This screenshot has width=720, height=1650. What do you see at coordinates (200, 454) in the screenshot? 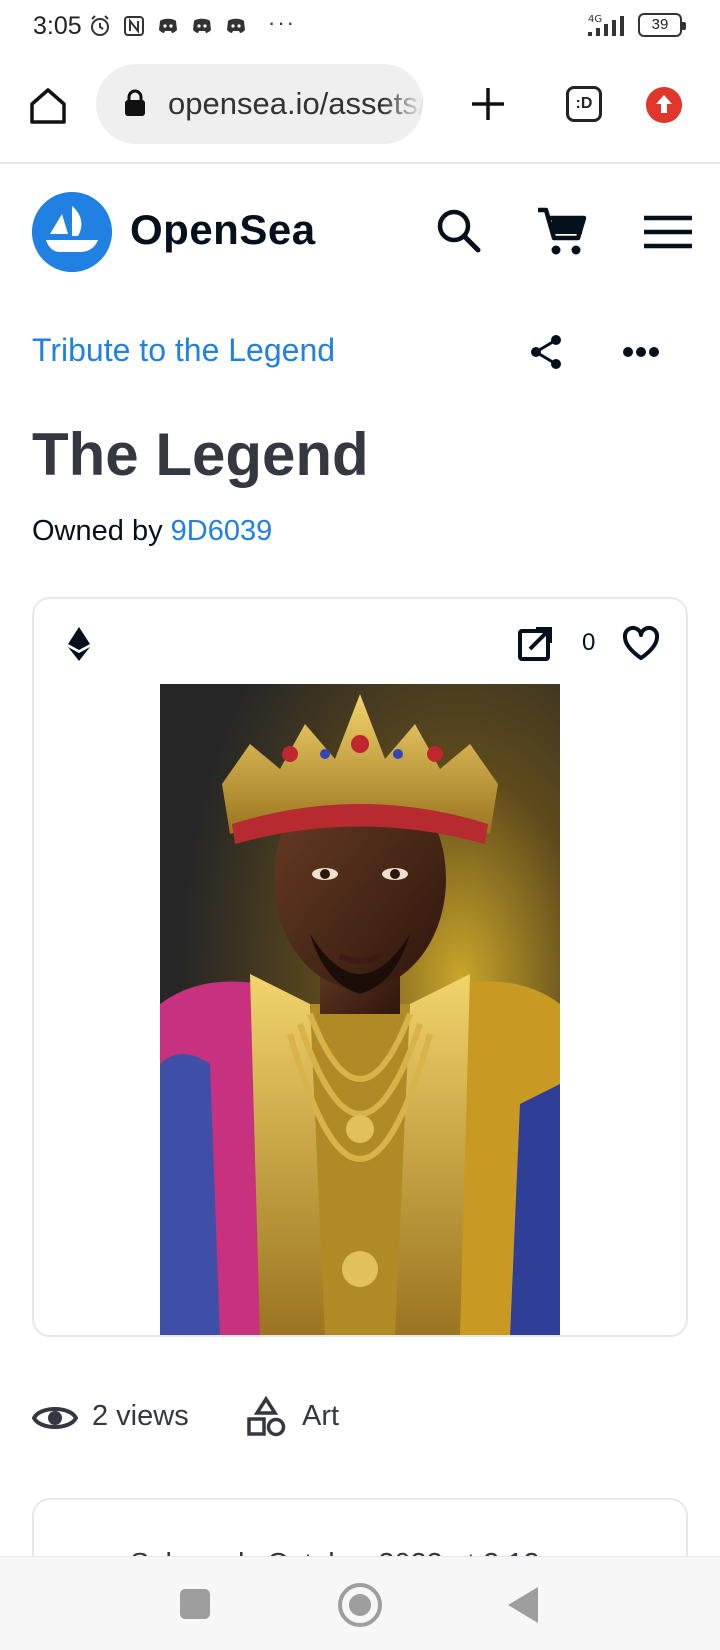
I see `asset-title: The Legend` at bounding box center [200, 454].